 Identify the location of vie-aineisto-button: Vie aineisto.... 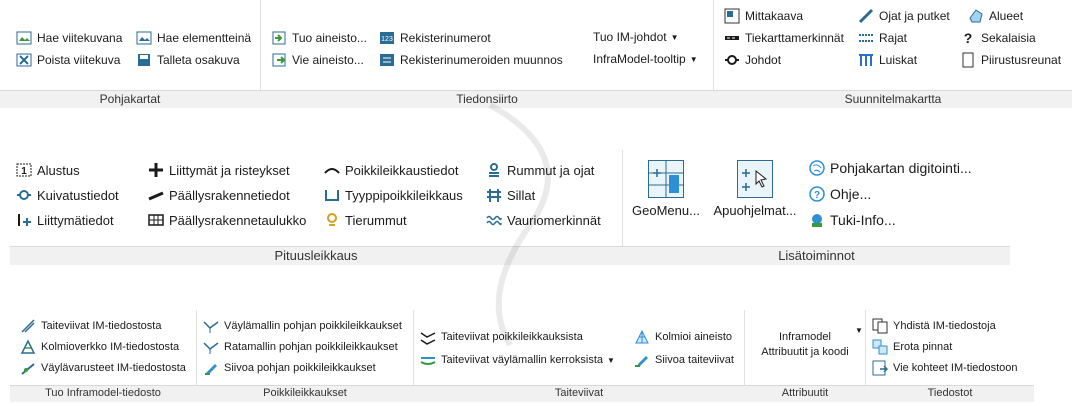
(317, 60).